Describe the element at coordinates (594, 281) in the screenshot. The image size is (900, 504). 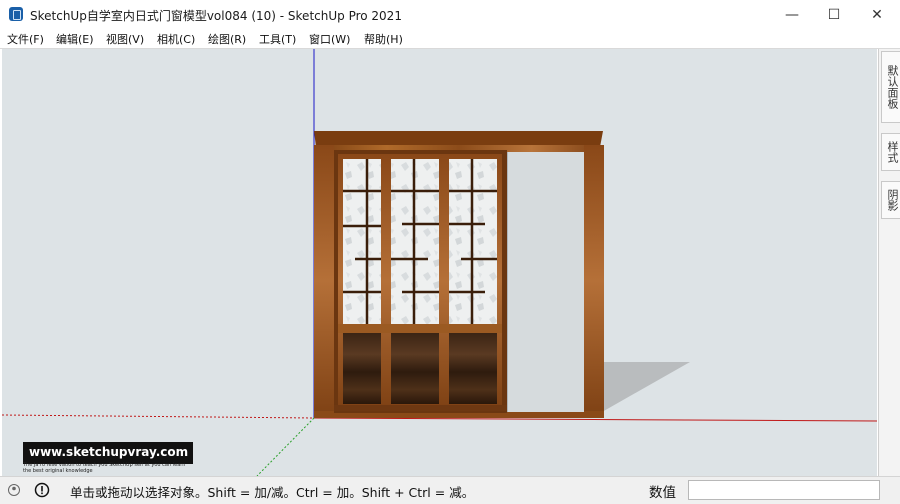
I see `right-post` at that location.